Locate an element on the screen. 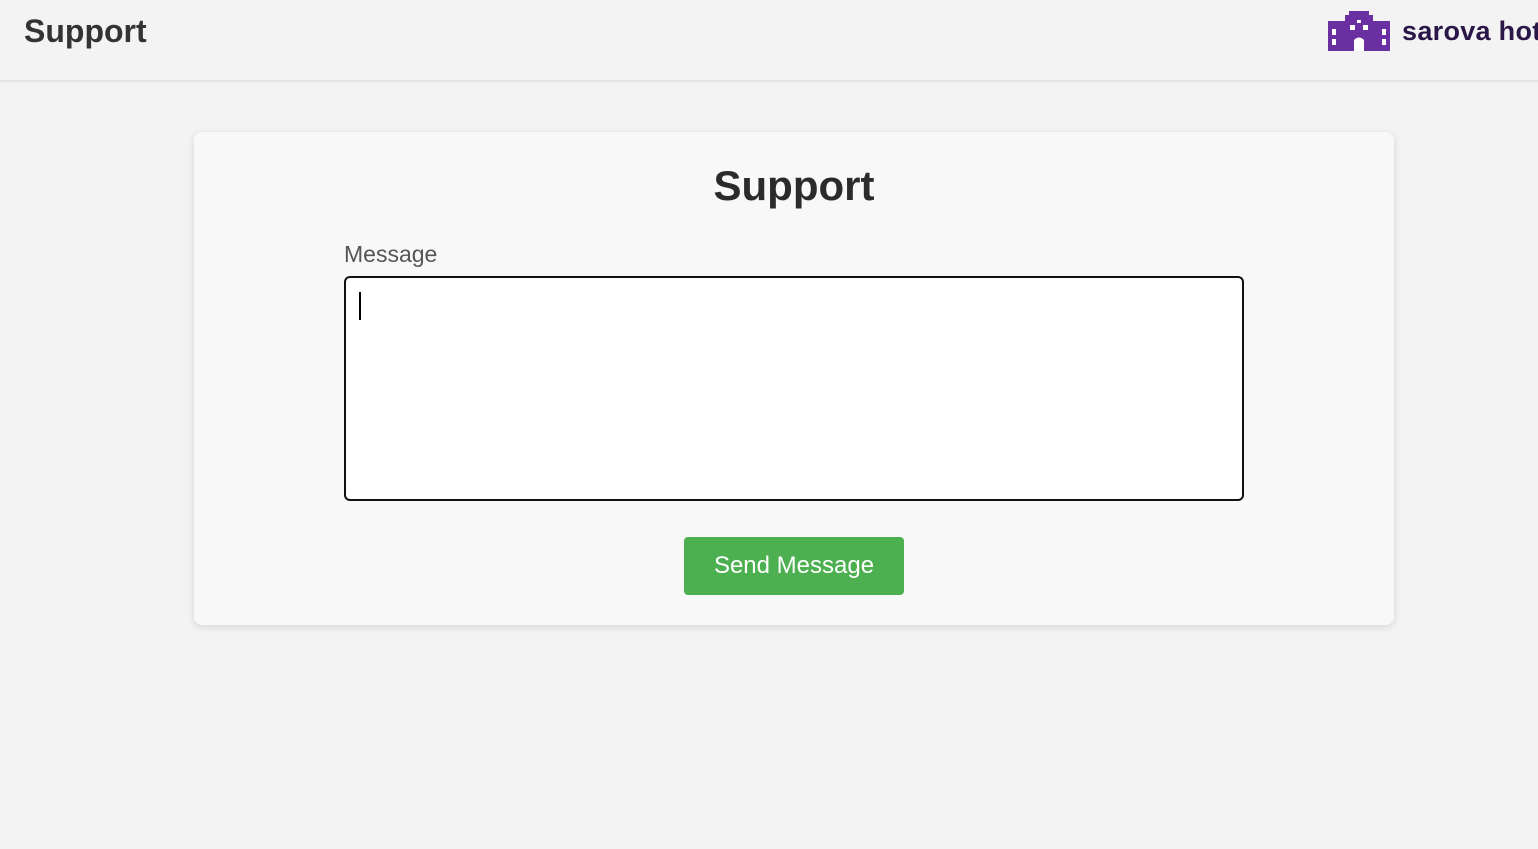 The width and height of the screenshot is (1538, 849). top-bar: Support sarova hot is located at coordinates (769, 41).